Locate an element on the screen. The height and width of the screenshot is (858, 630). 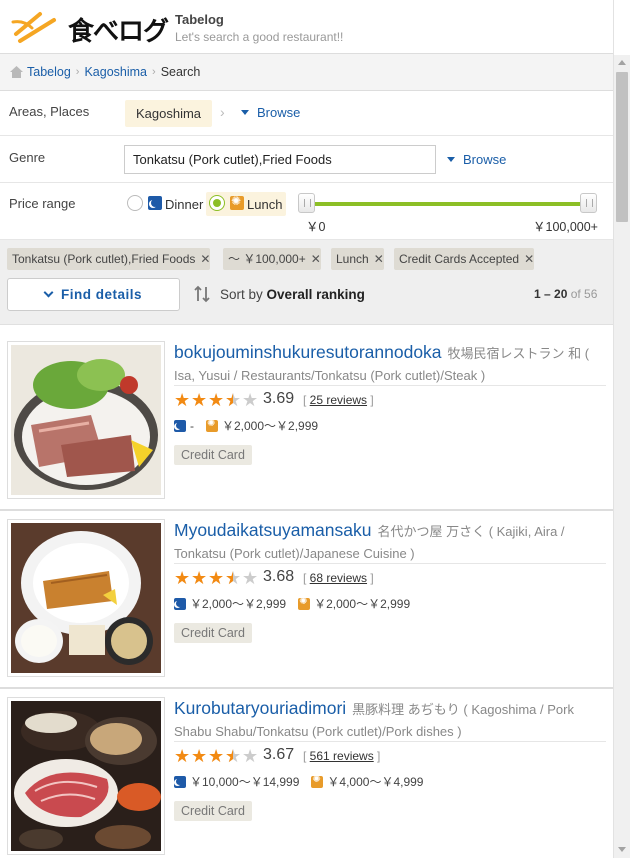
result-name-link: bokujouminshukuresutorannodoka is located at coordinates (308, 352).